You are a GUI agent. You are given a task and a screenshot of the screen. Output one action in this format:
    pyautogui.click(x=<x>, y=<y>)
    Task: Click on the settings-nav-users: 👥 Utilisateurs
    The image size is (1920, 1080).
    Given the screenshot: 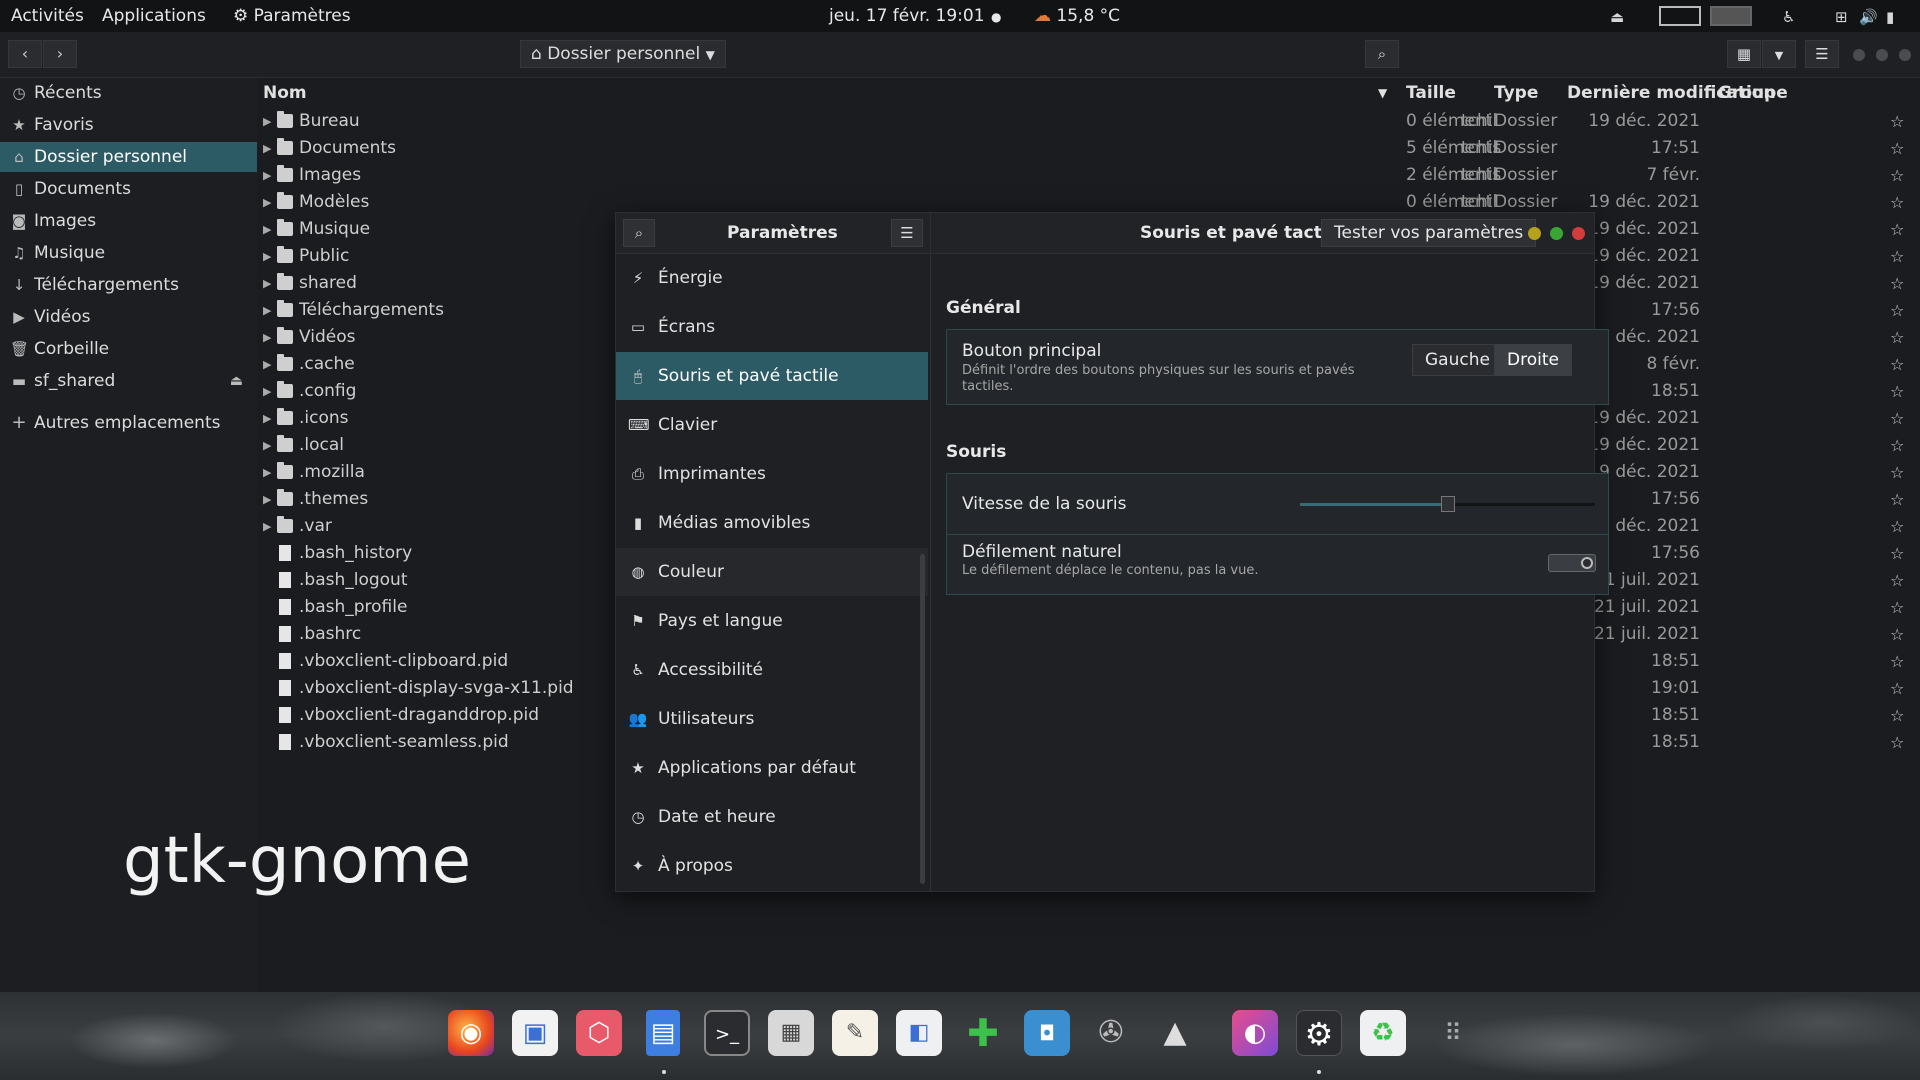 What is the action you would take?
    pyautogui.click(x=772, y=719)
    